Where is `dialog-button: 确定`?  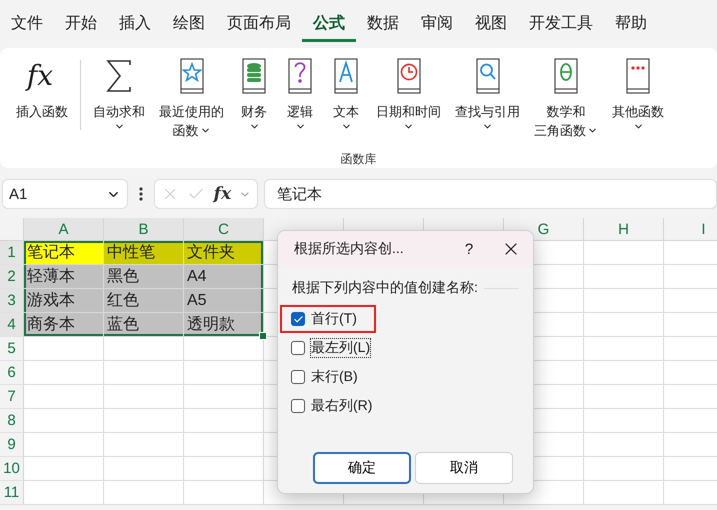 dialog-button: 确定 is located at coordinates (362, 468).